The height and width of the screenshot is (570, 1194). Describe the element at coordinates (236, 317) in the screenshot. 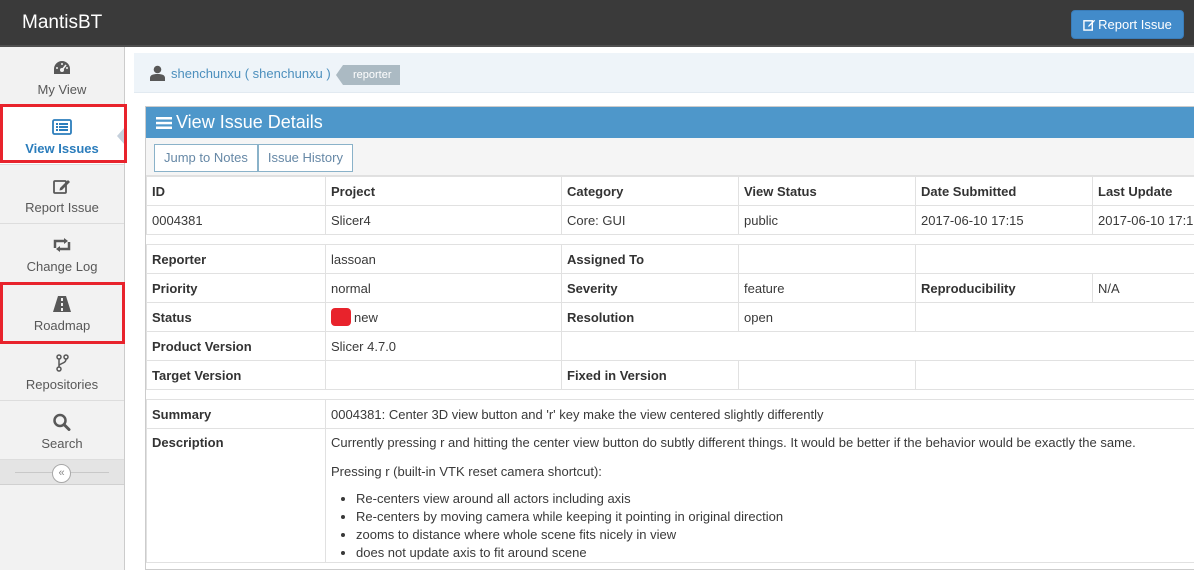

I see `status-label: Status` at that location.